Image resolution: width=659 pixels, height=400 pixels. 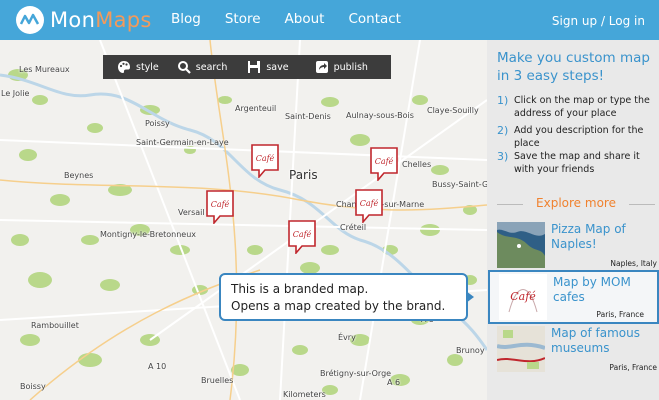 I want to click on style-label: style, so click(x=147, y=67).